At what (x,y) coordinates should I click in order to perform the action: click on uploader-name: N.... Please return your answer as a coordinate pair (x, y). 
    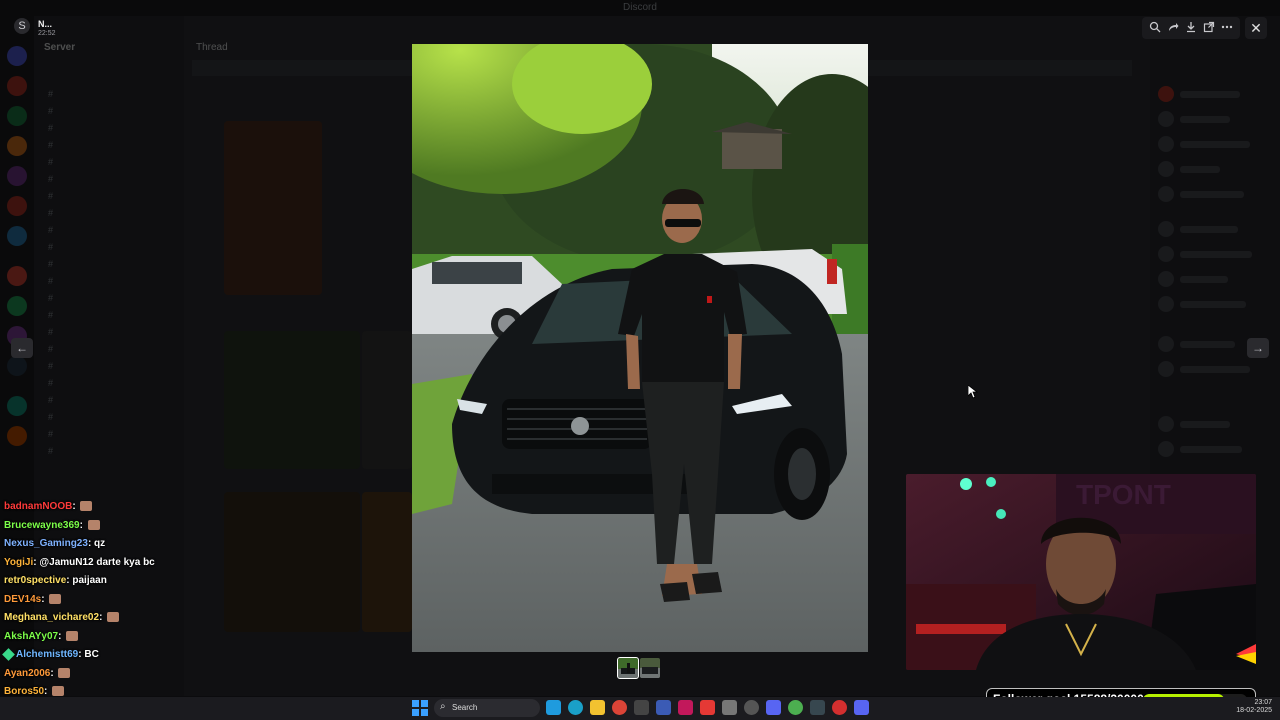
    Looking at the image, I should click on (45, 24).